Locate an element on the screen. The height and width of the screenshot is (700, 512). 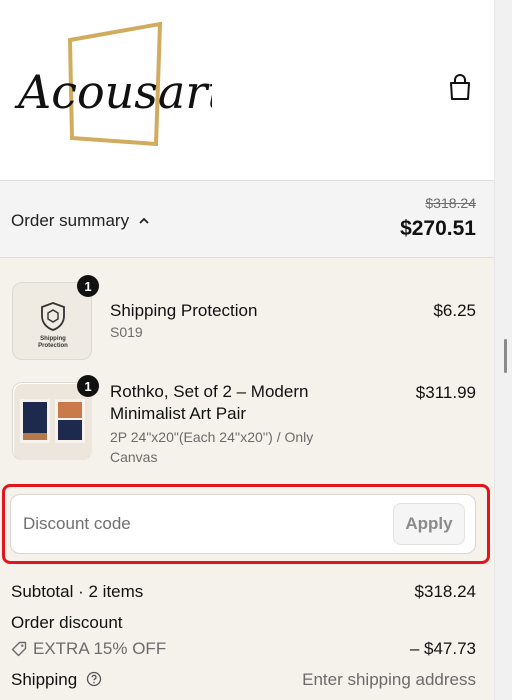
svg-text: Shipping is located at coordinates (53, 339).